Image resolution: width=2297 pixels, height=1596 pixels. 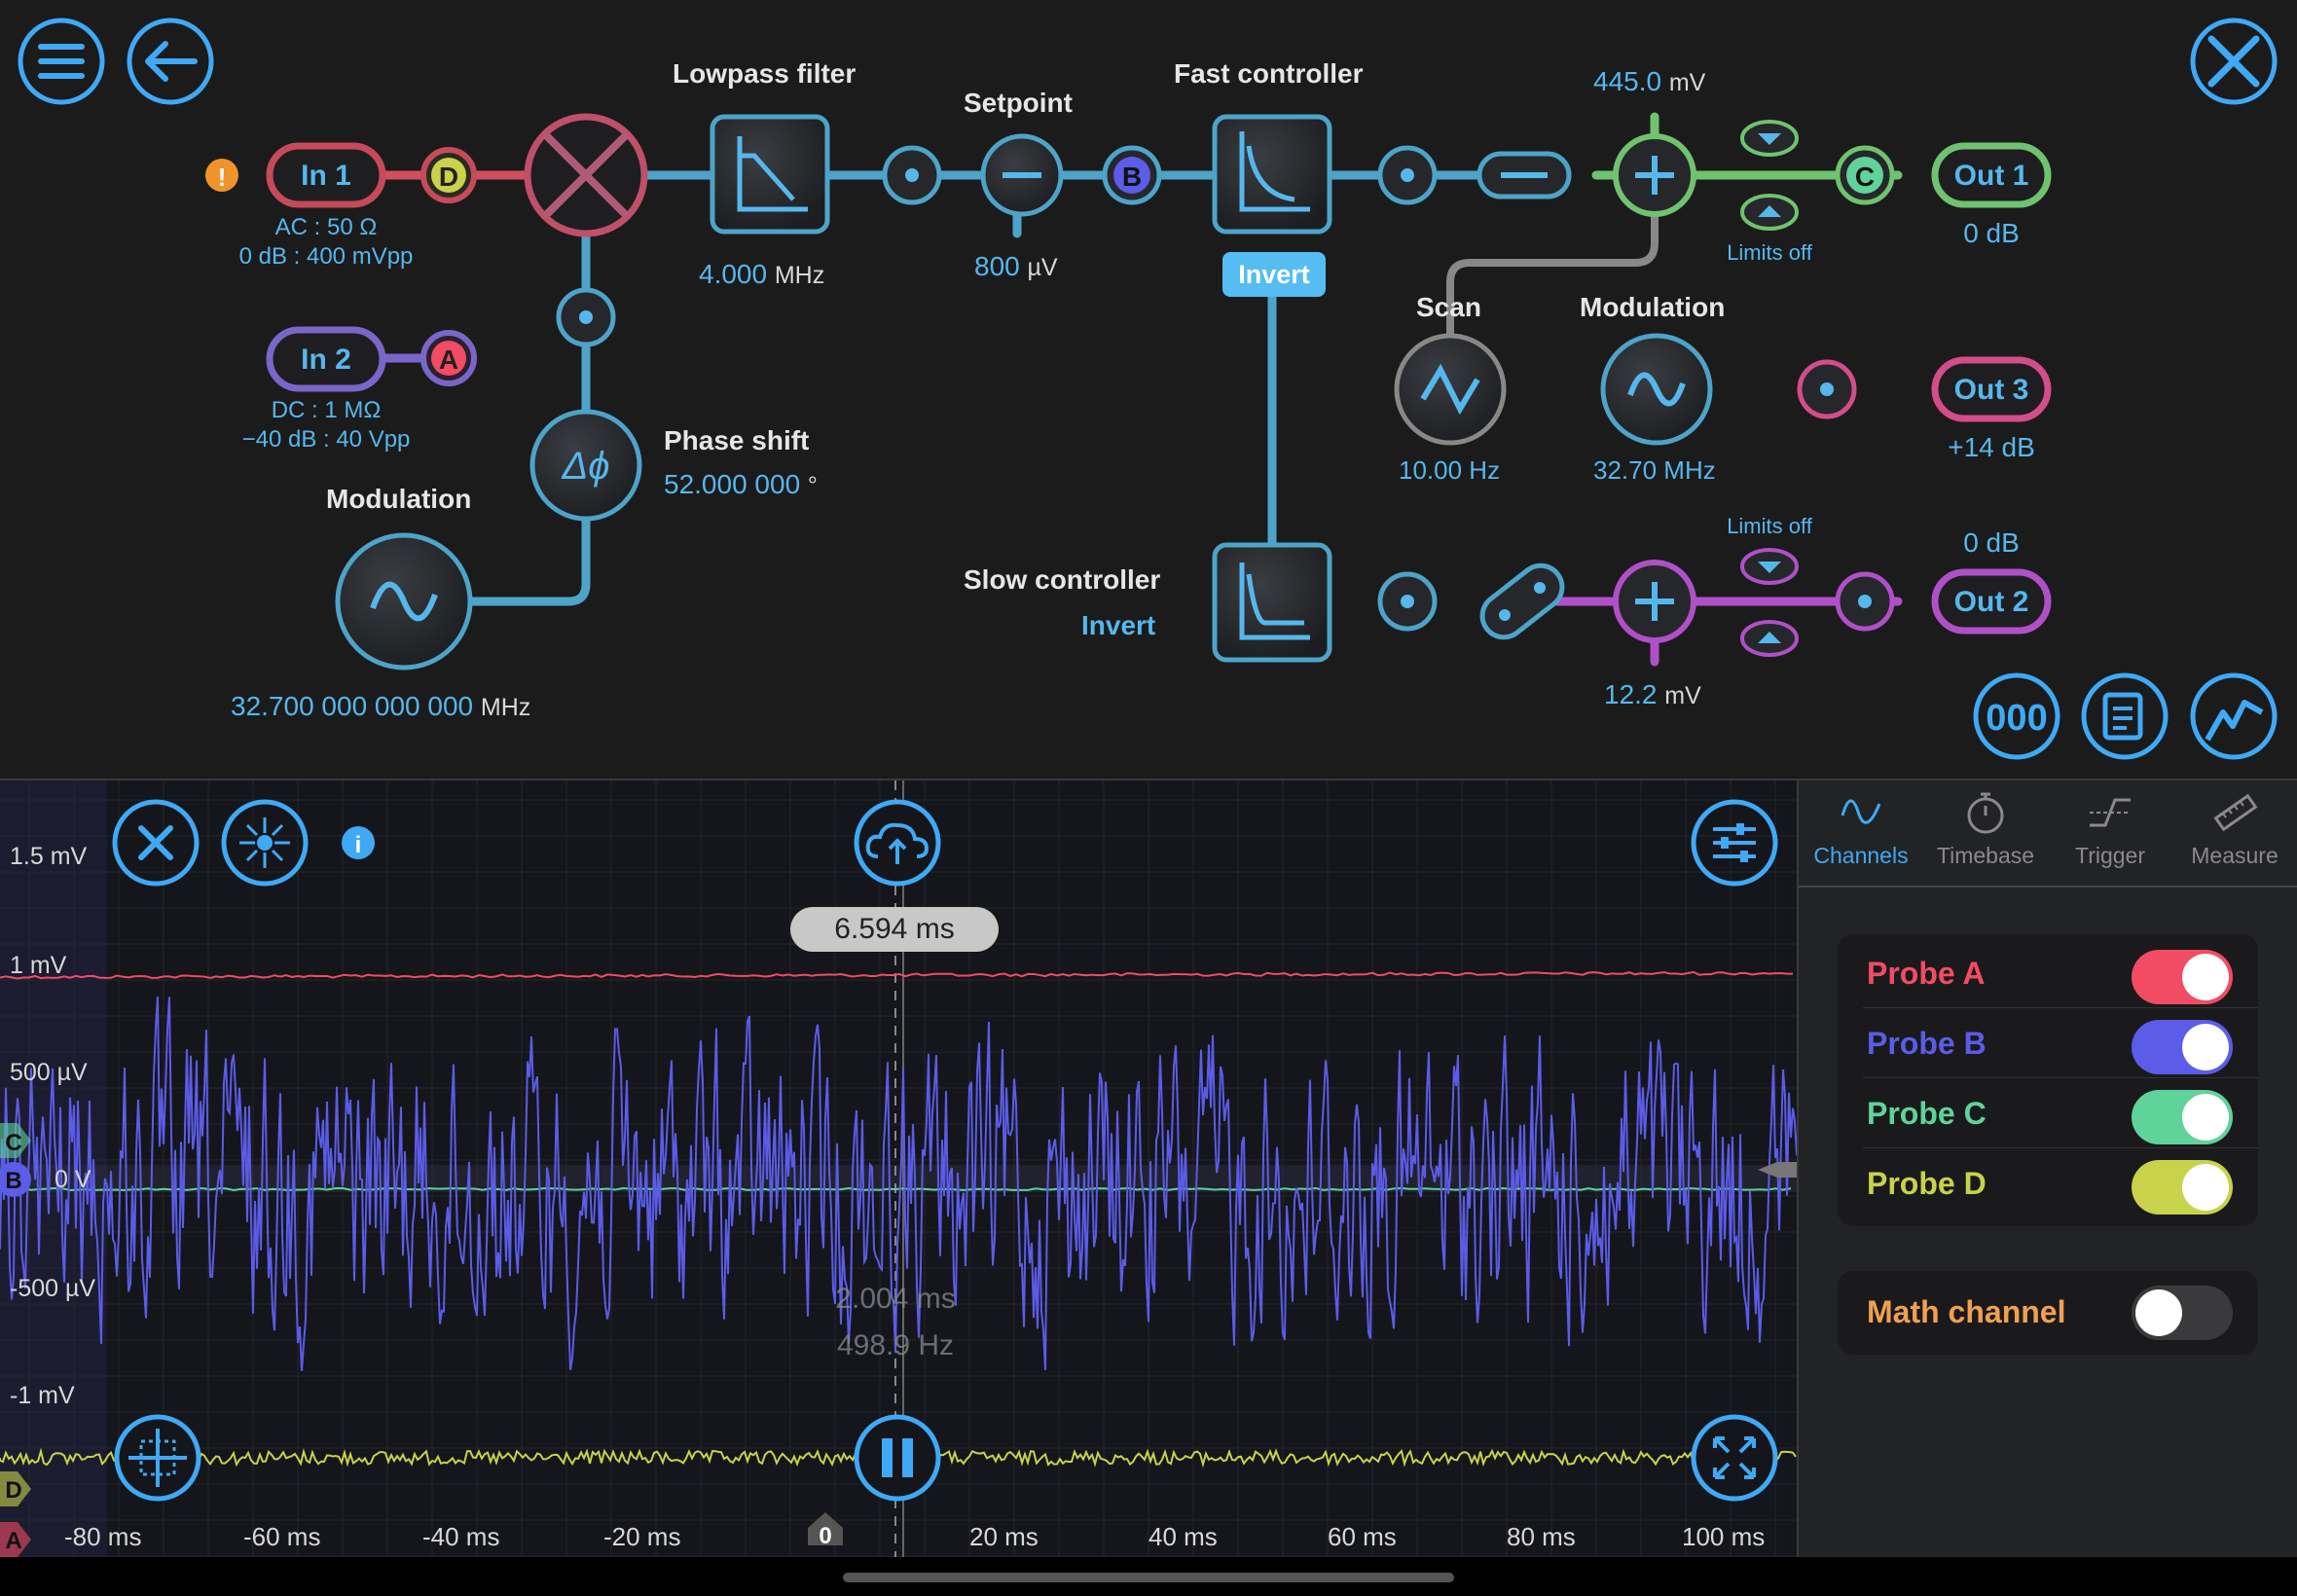 What do you see at coordinates (1183, 1536) in the screenshot?
I see `x-tick: 40 ms` at bounding box center [1183, 1536].